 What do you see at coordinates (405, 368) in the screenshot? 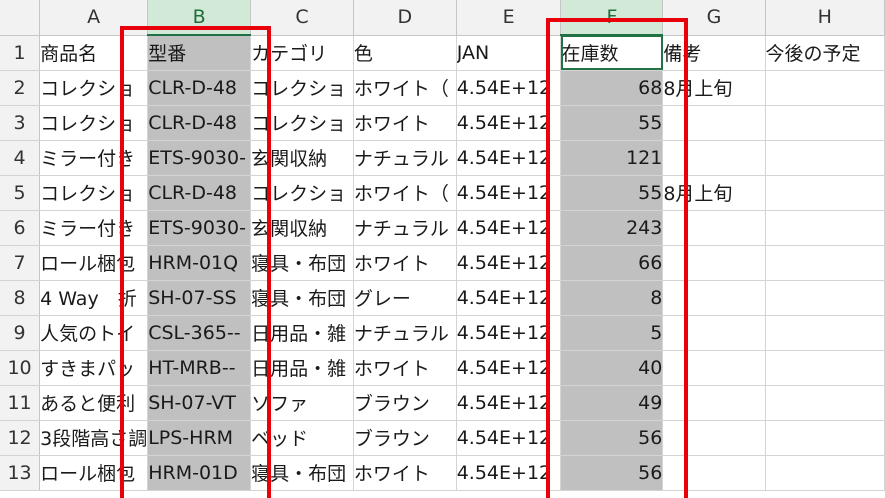
I see `cell-d10: ホワイト` at bounding box center [405, 368].